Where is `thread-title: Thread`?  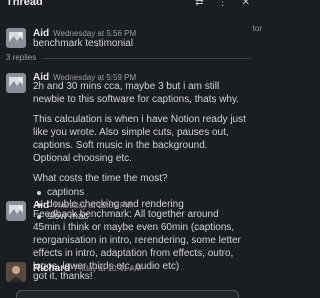
thread-title: Thread is located at coordinates (24, 4).